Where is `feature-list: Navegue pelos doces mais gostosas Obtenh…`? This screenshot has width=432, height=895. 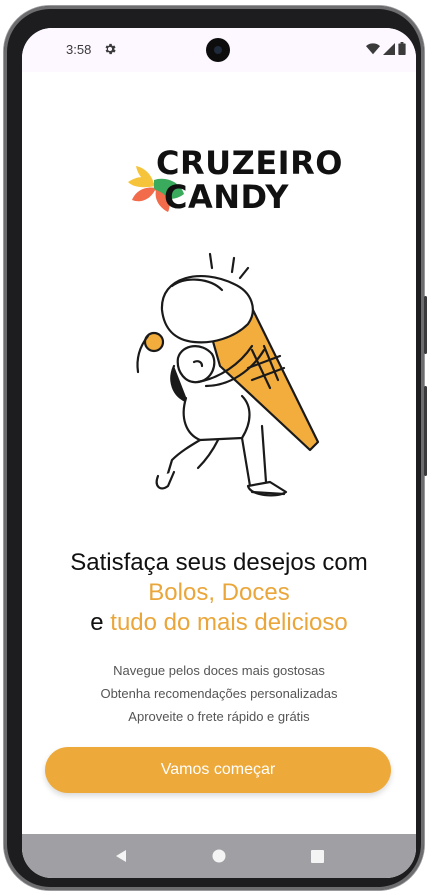 feature-list: Navegue pelos doces mais gostosas Obtenh… is located at coordinates (219, 693).